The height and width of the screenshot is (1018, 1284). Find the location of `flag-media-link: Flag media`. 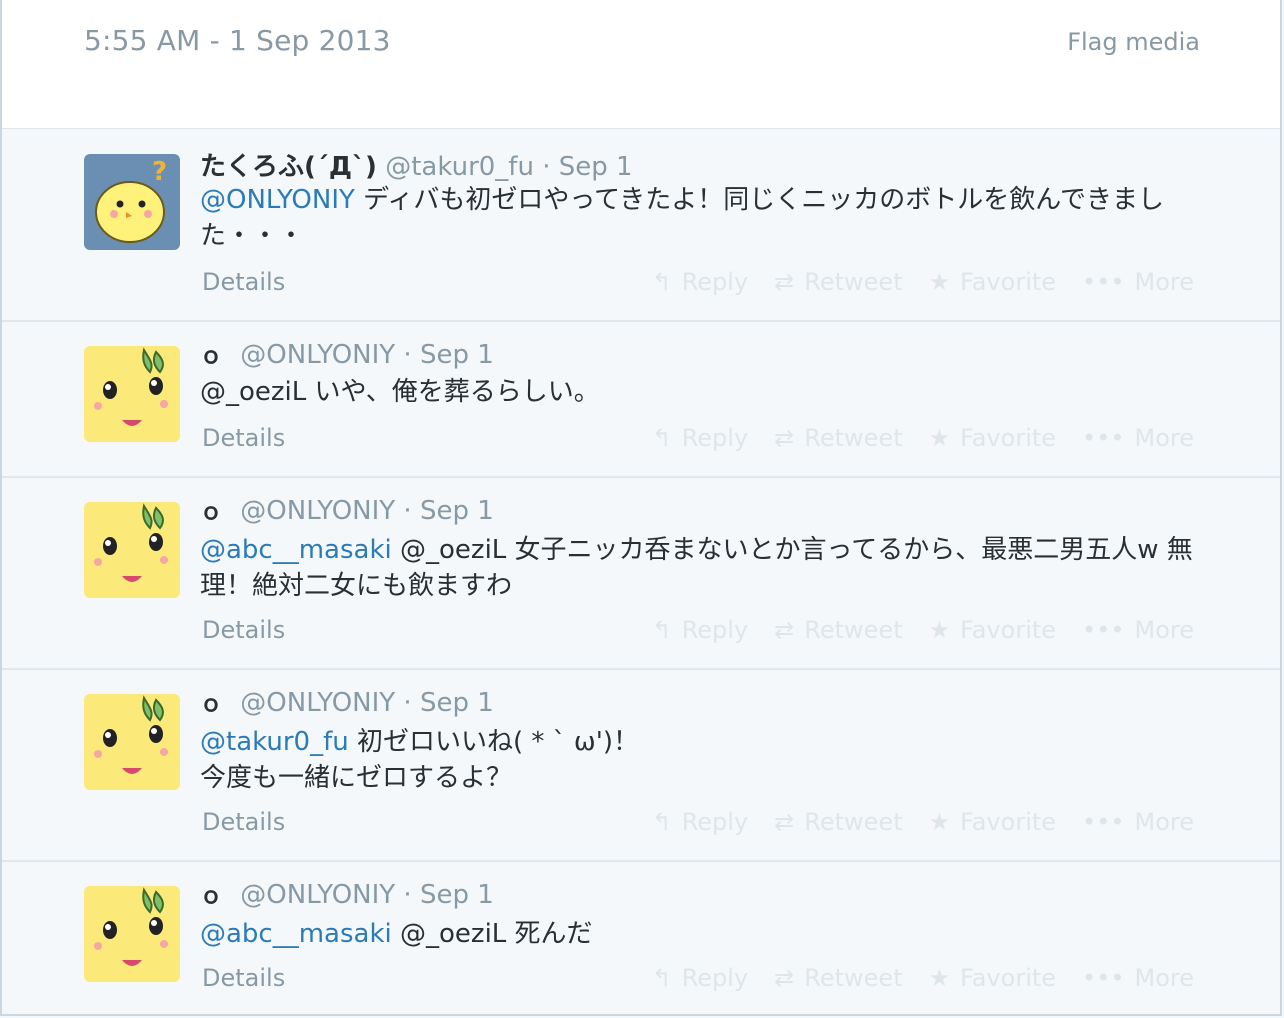

flag-media-link: Flag media is located at coordinates (1133, 42).